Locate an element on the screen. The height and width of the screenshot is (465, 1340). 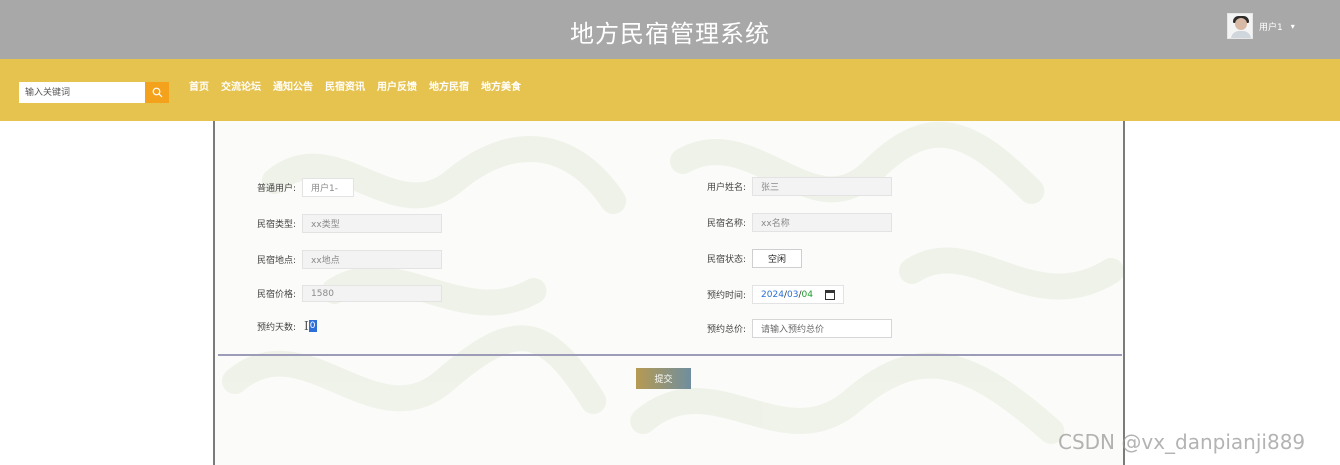
field-time: 预约时间: 2024 / 03 / 04 is located at coordinates (775, 294).